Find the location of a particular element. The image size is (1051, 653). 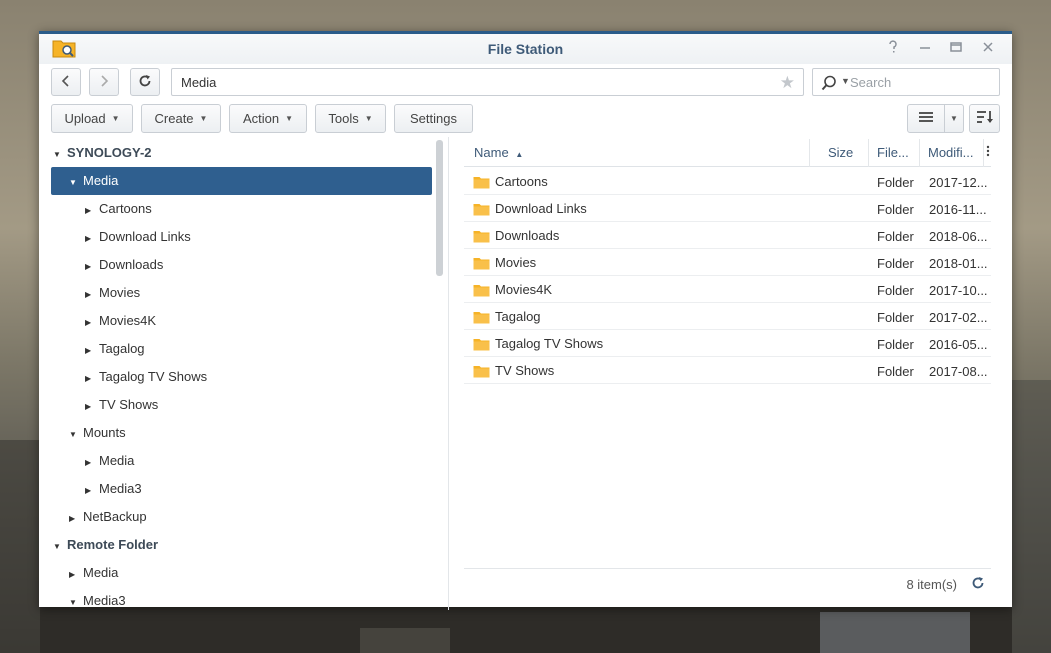

create-button: Create ▼ is located at coordinates (181, 118).